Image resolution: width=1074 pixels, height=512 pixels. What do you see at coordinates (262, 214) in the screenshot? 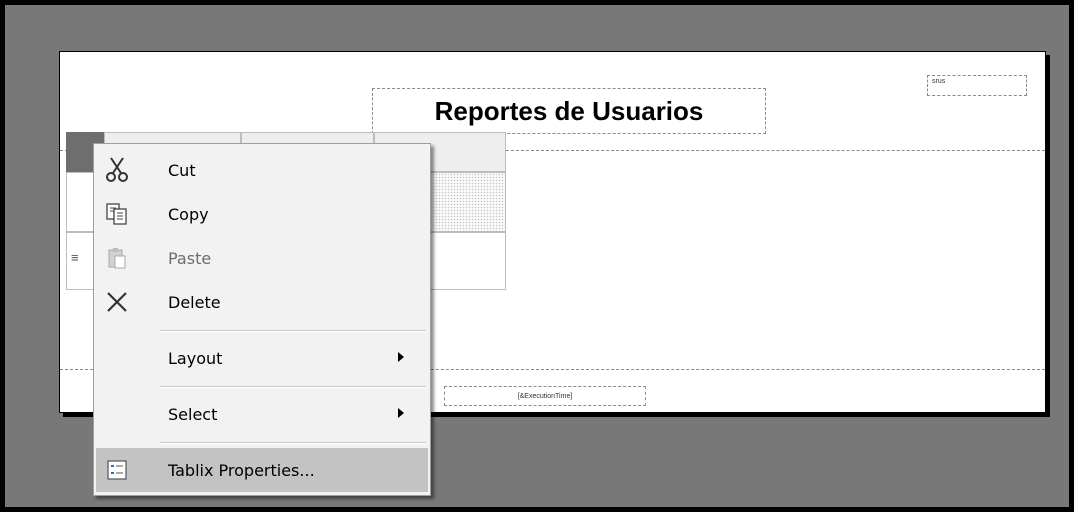
I see `menu-item-copy: Copy` at bounding box center [262, 214].